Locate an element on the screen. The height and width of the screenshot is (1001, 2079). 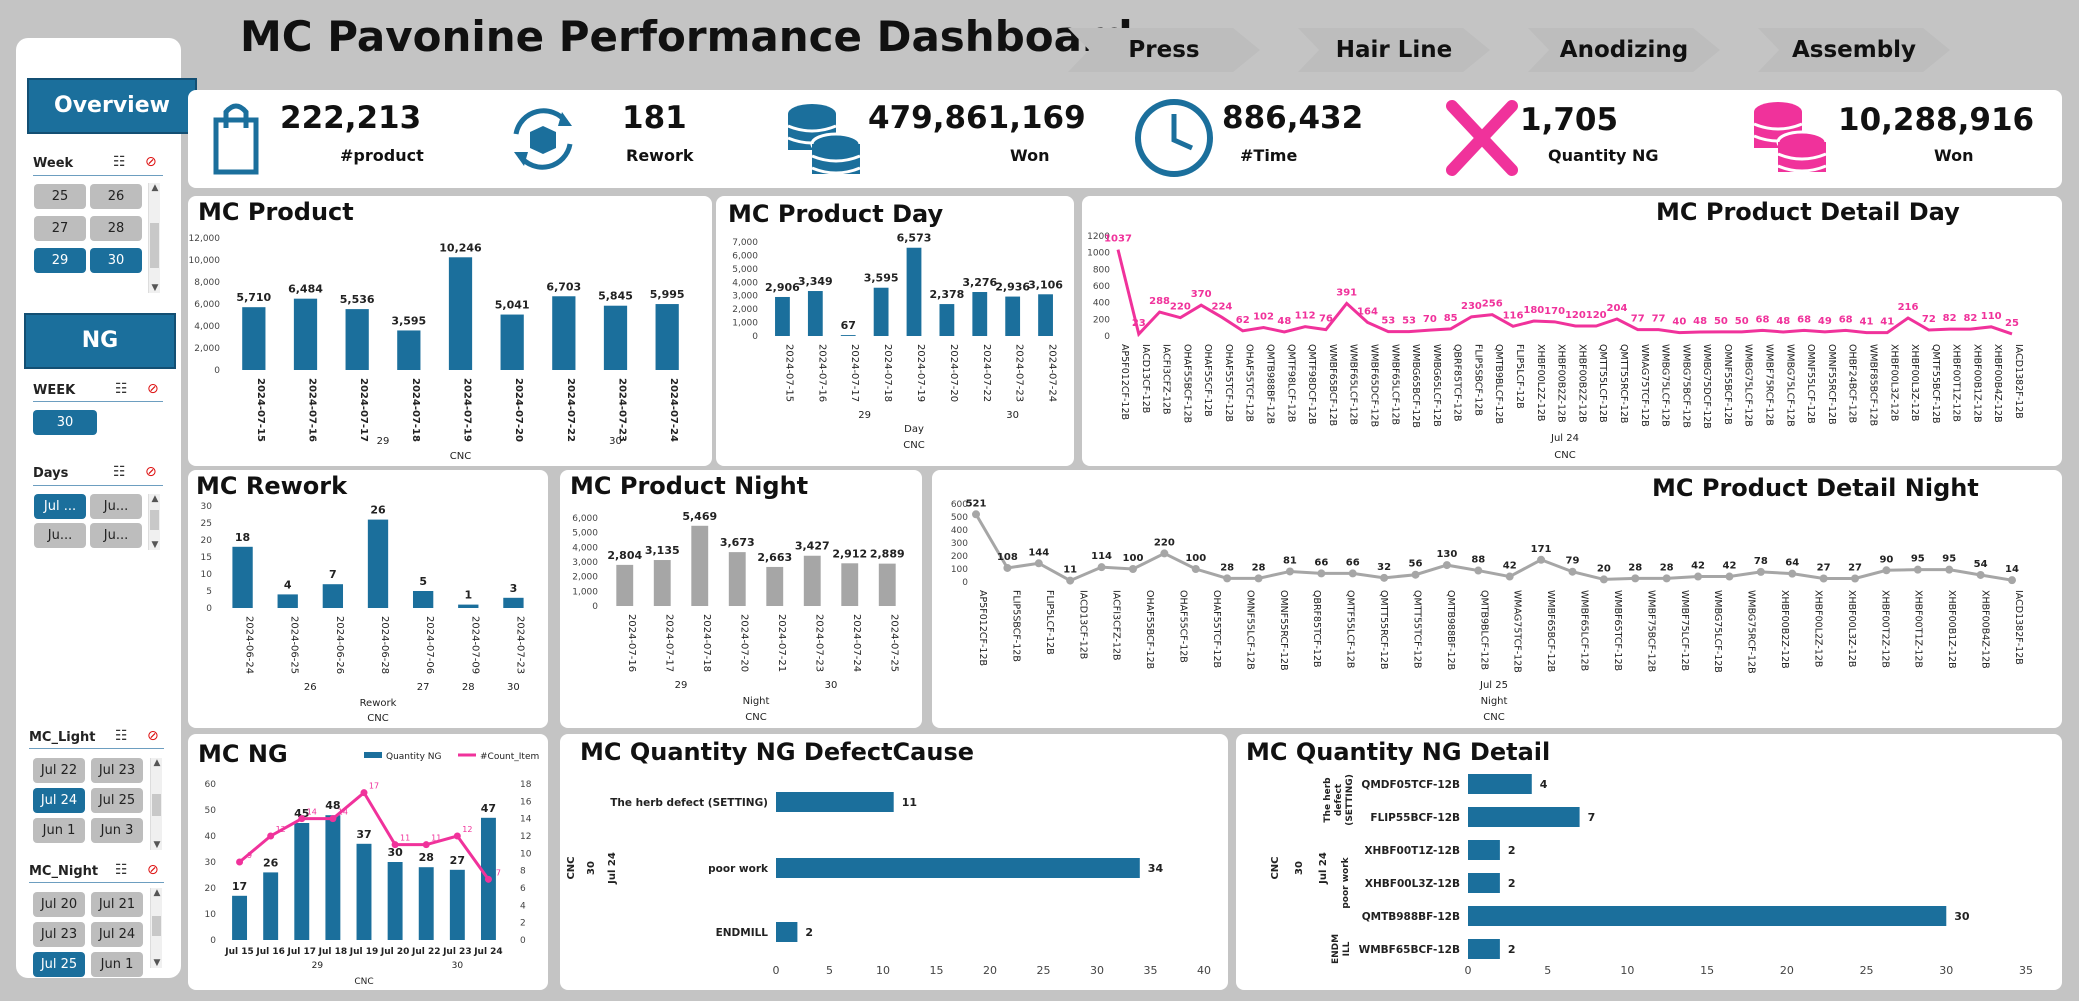
mc-night-tile: Jun 1 is located at coordinates (117, 964).